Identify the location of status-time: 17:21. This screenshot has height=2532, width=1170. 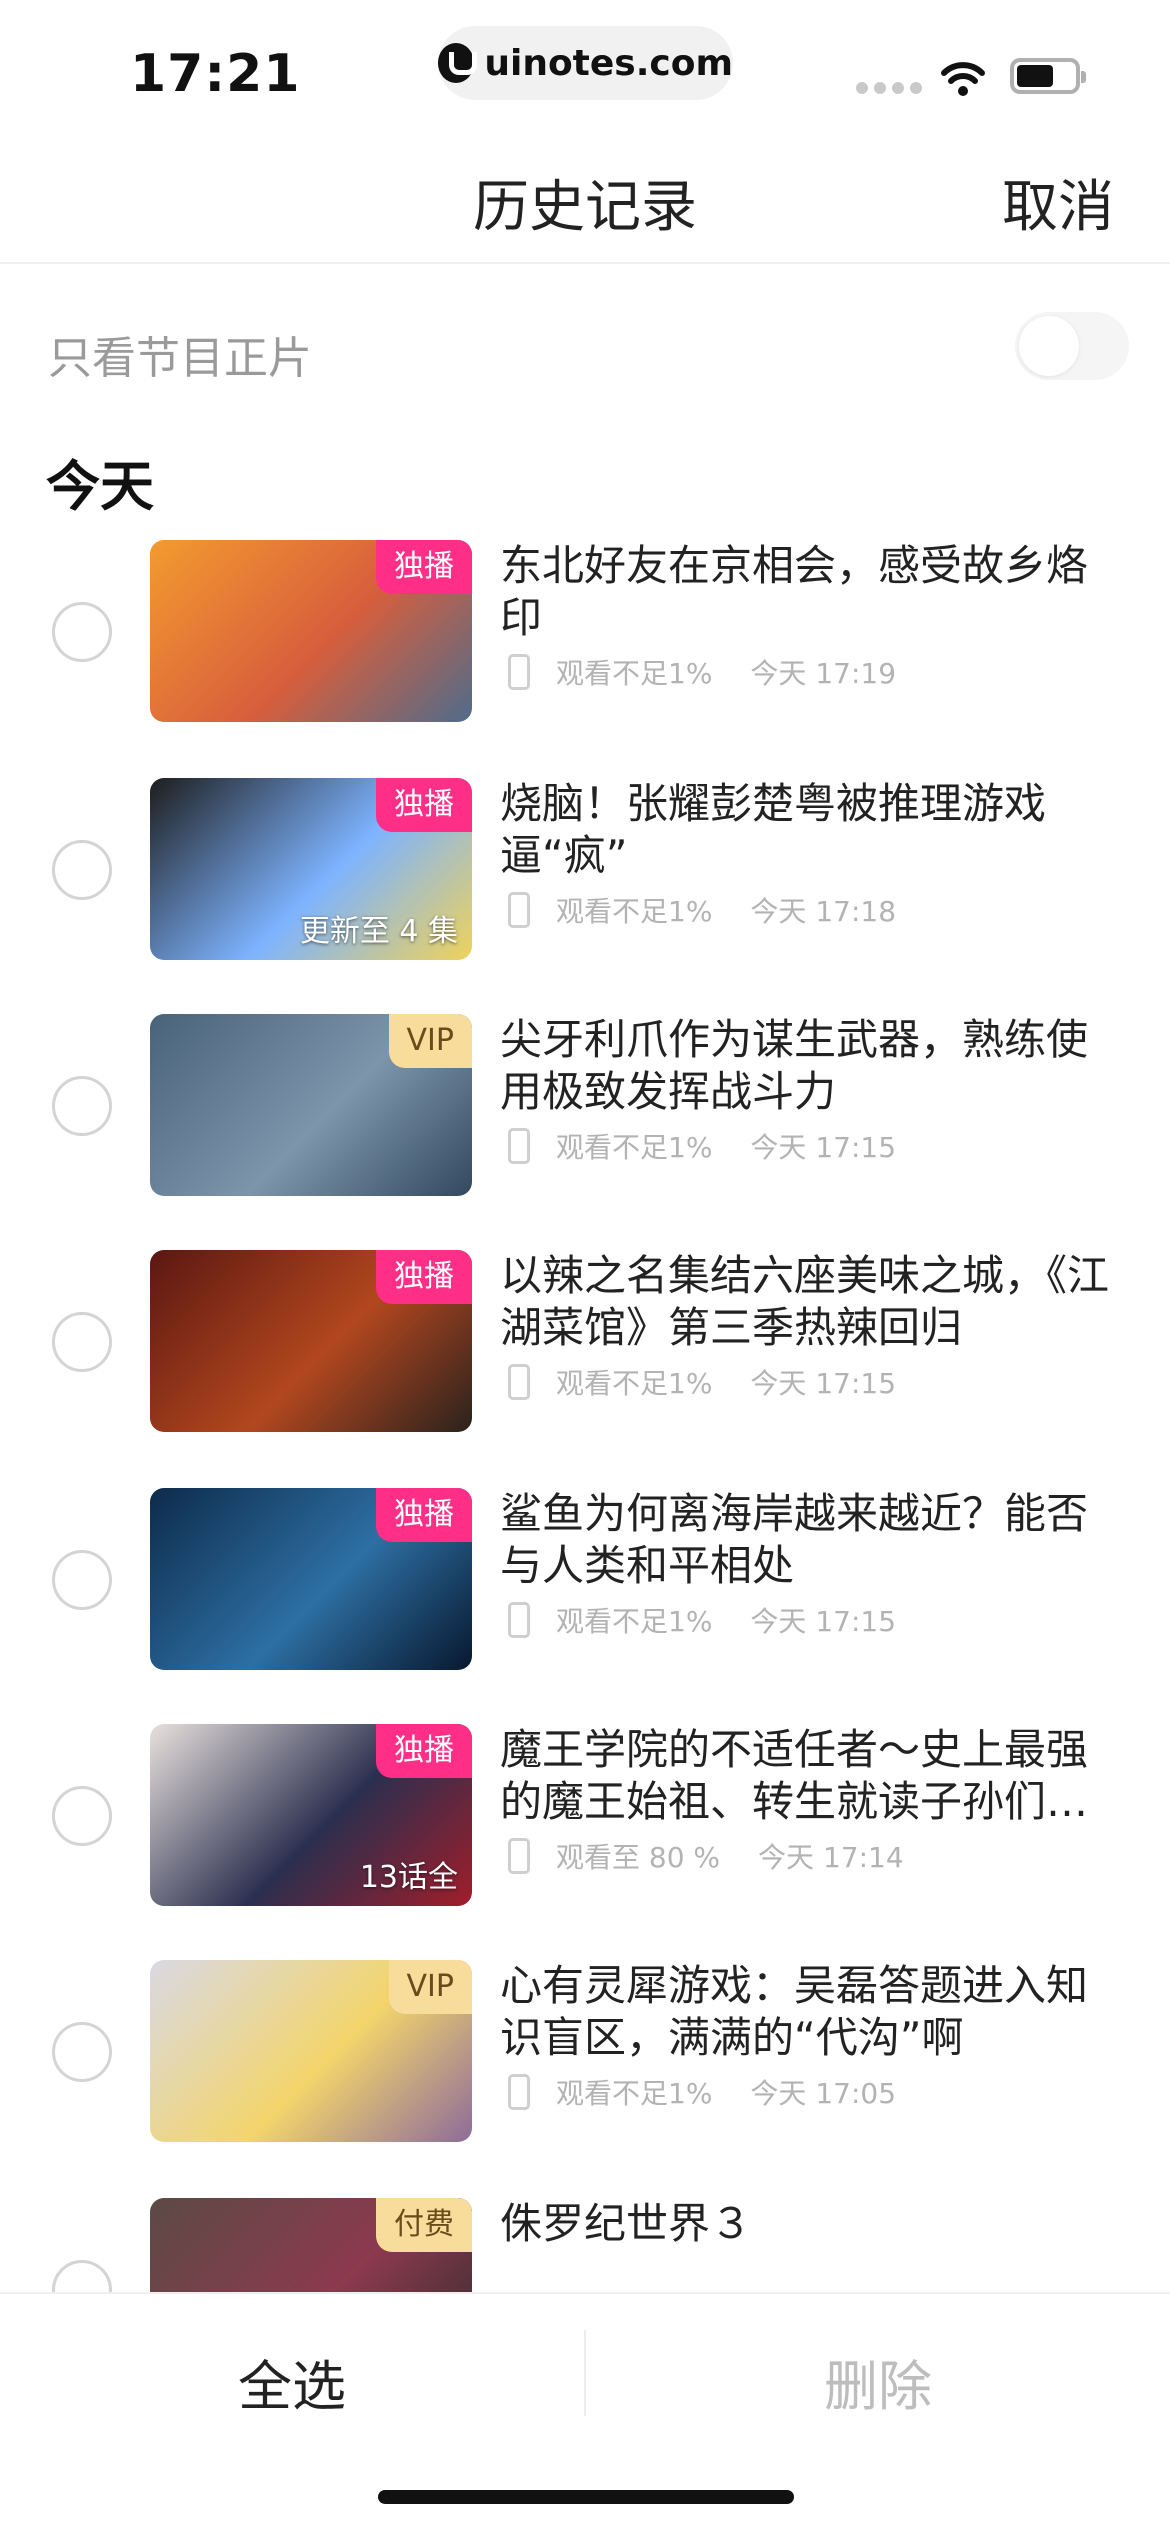
(215, 74).